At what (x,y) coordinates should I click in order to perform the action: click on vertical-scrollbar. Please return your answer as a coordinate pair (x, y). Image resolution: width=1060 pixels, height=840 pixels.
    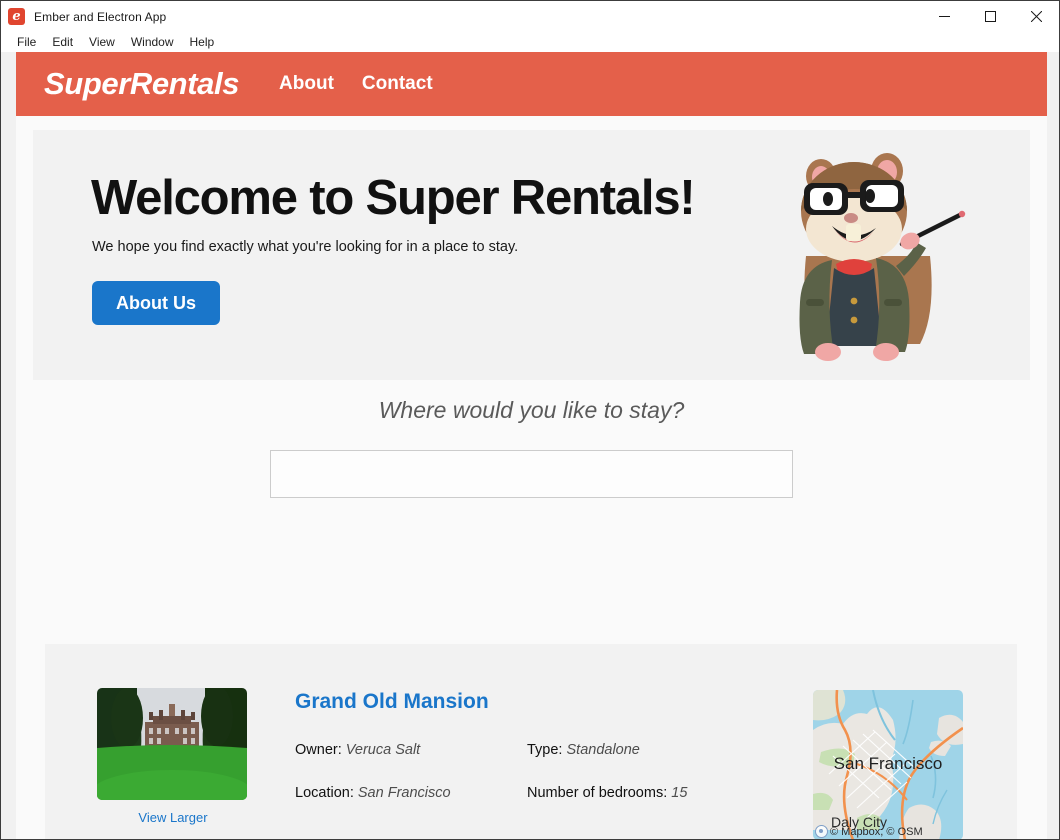
    Looking at the image, I should click on (1053, 445).